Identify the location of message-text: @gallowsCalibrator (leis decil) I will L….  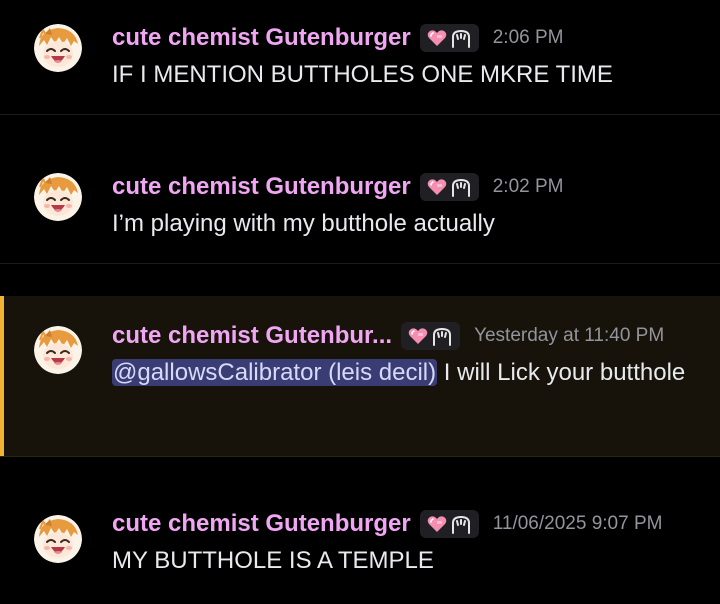
(401, 373).